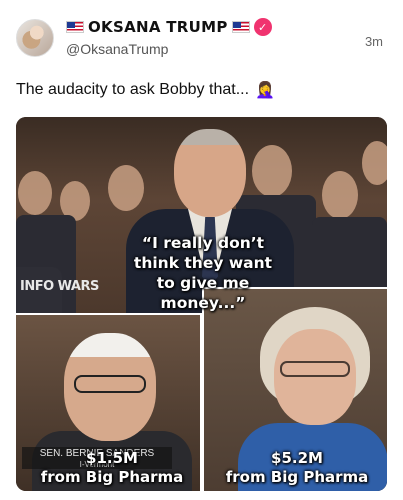 The width and height of the screenshot is (403, 500). What do you see at coordinates (374, 41) in the screenshot?
I see `post-timestamp: 3m` at bounding box center [374, 41].